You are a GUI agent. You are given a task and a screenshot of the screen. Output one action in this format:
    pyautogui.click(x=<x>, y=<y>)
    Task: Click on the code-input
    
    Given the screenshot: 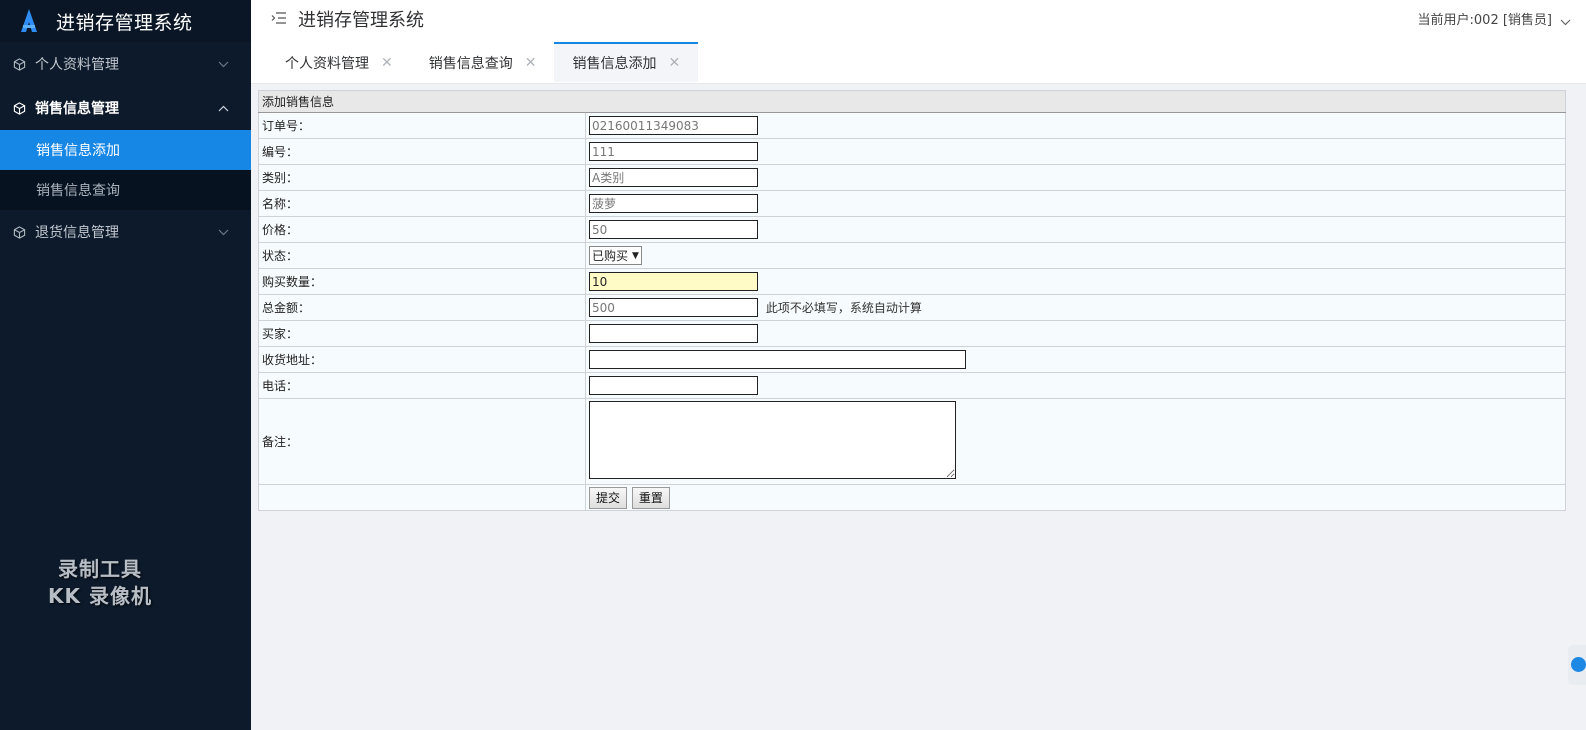 What is the action you would take?
    pyautogui.click(x=673, y=151)
    